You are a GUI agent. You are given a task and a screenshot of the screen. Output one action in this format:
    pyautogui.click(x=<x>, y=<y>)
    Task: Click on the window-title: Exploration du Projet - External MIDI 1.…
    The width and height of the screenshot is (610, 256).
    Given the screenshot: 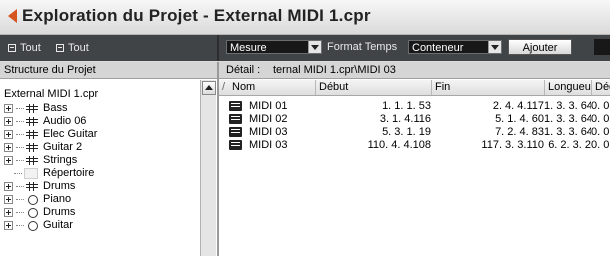 What is the action you would take?
    pyautogui.click(x=196, y=15)
    